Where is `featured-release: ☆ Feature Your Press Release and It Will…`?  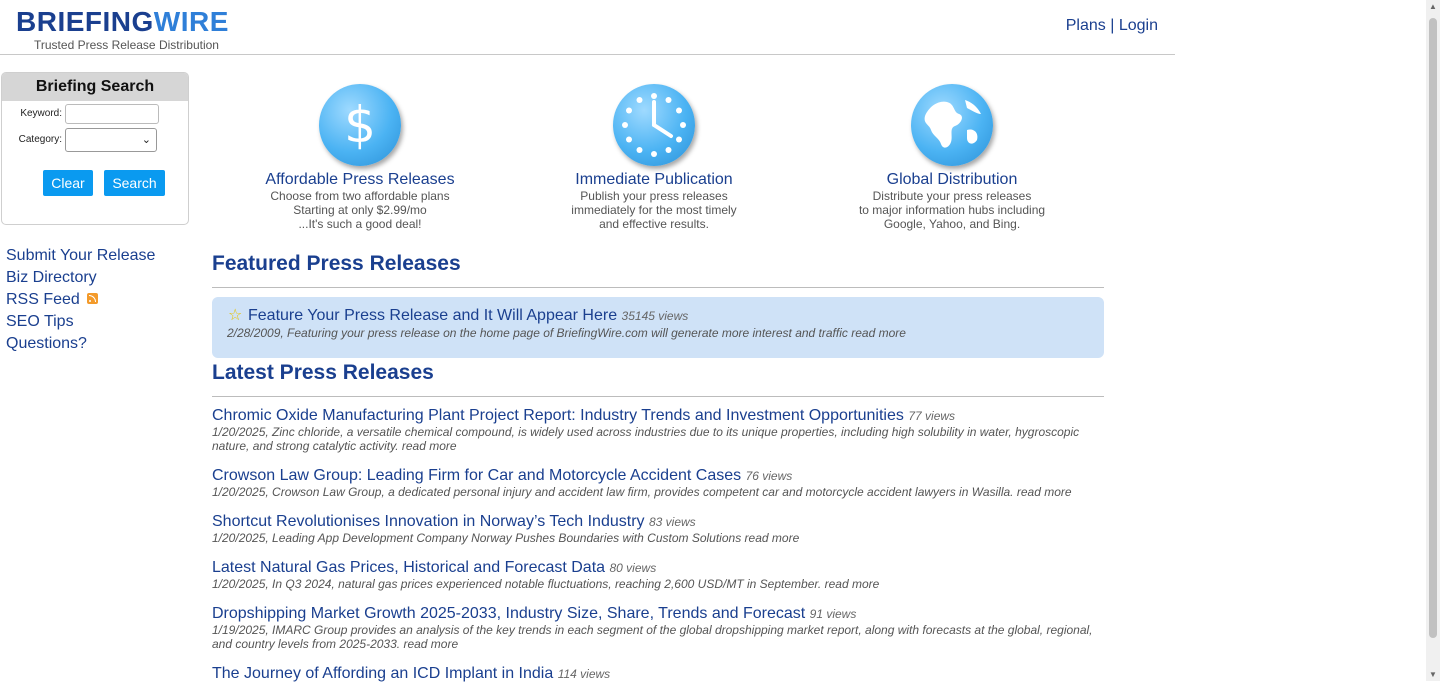 featured-release: ☆ Feature Your Press Release and It Will… is located at coordinates (658, 327).